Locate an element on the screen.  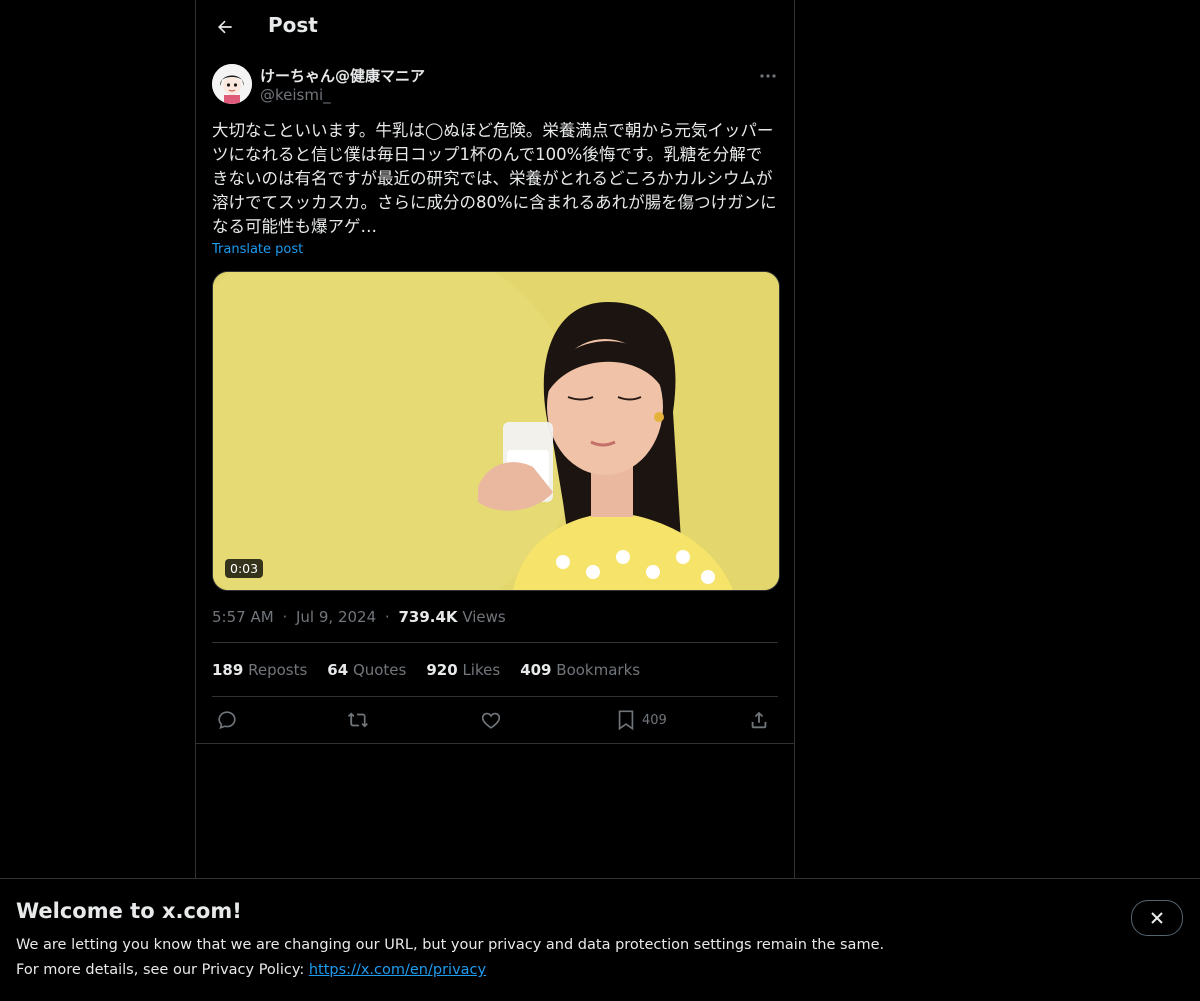
reply-button is located at coordinates (227, 720).